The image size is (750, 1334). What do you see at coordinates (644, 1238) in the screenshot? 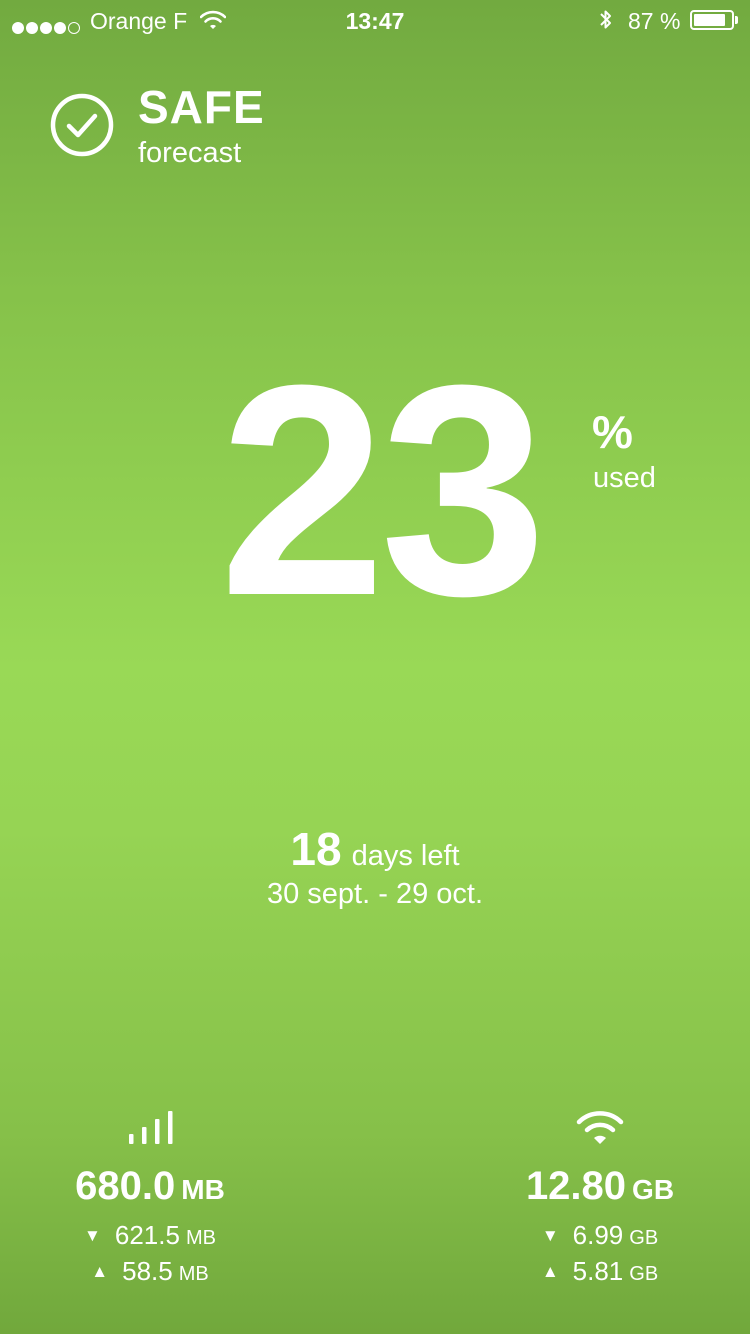
I see `wifi-download-unit: GB` at bounding box center [644, 1238].